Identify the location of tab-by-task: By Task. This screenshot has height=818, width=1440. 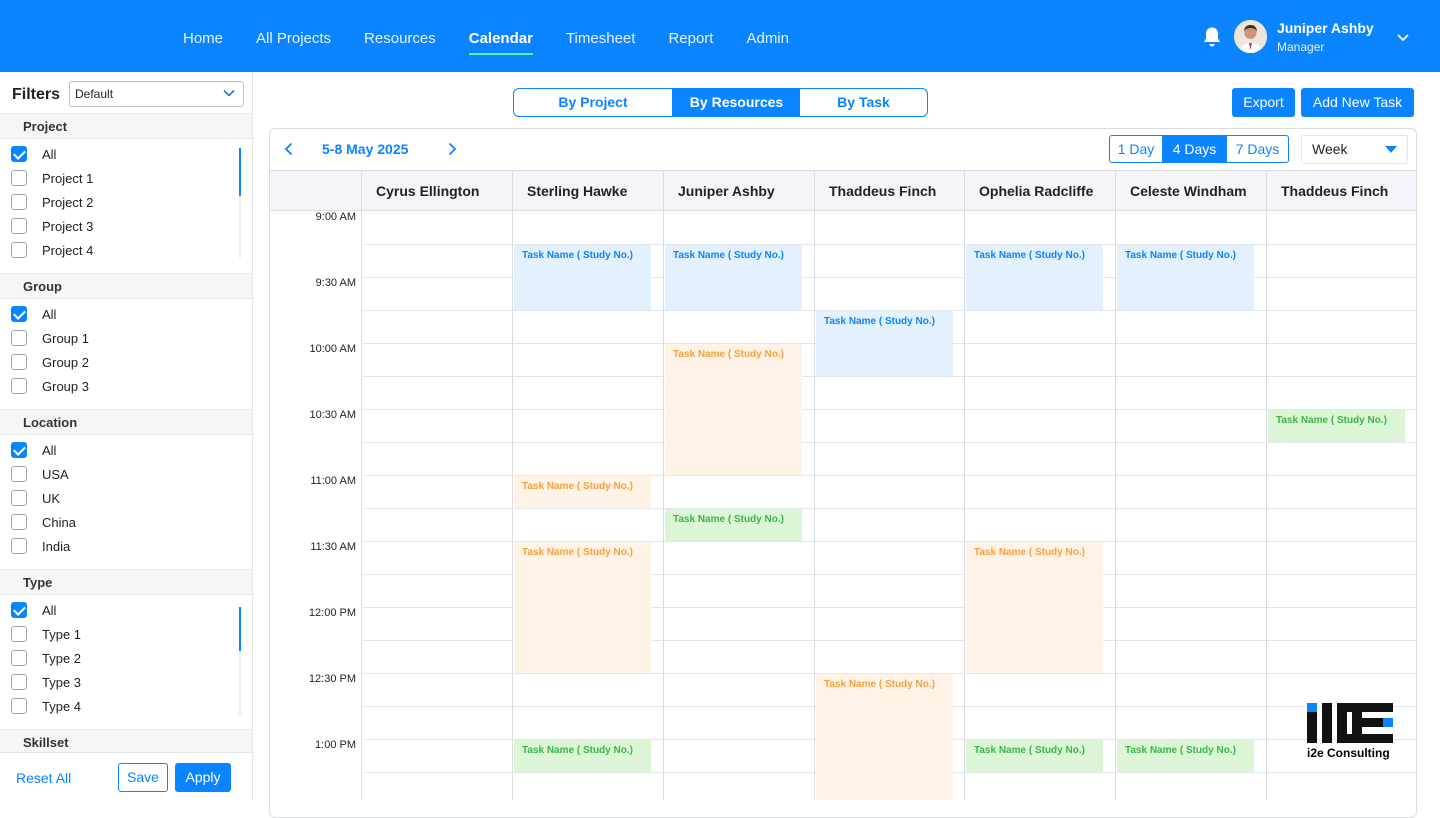
(863, 102).